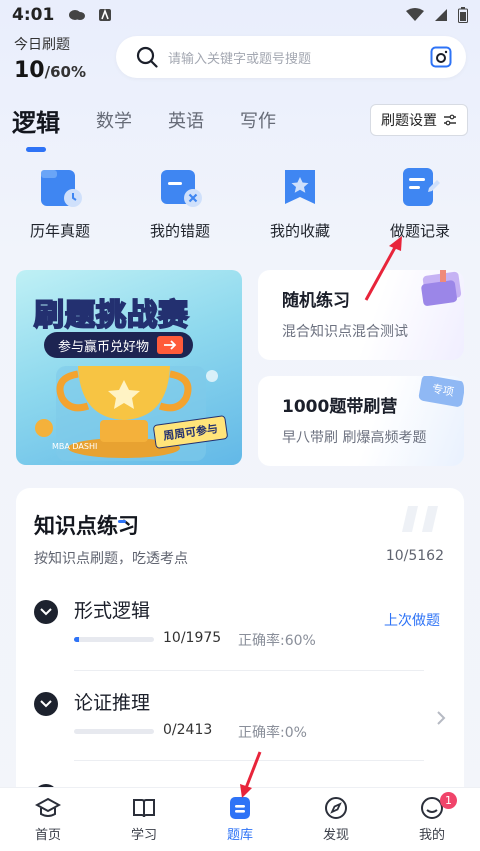 This screenshot has width=480, height=851. I want to click on search-bar: 请输入关键字或题号搜题, so click(291, 57).